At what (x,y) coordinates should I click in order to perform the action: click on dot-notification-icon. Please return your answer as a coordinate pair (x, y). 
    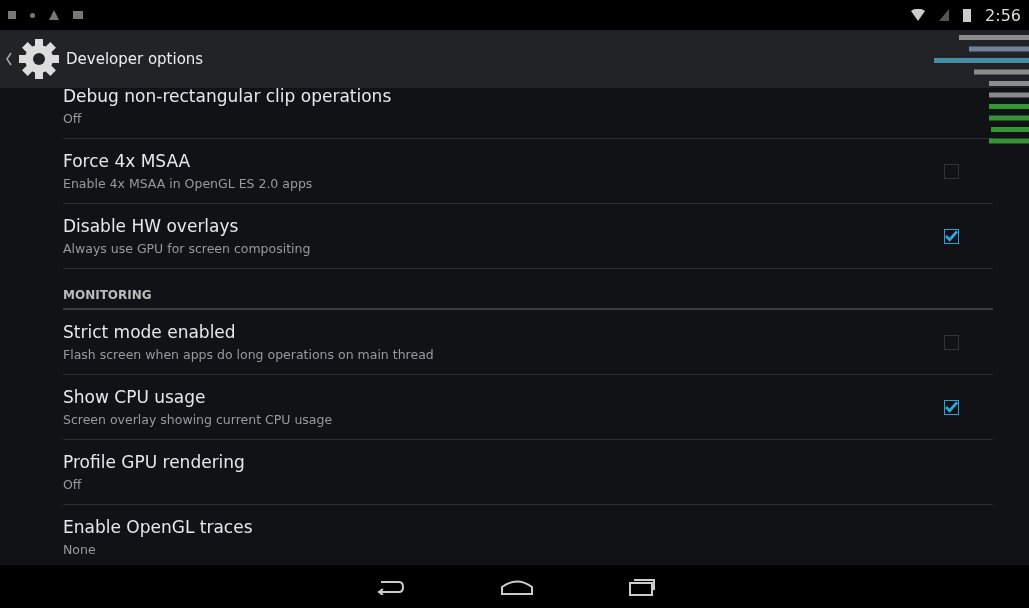
    Looking at the image, I should click on (32, 15).